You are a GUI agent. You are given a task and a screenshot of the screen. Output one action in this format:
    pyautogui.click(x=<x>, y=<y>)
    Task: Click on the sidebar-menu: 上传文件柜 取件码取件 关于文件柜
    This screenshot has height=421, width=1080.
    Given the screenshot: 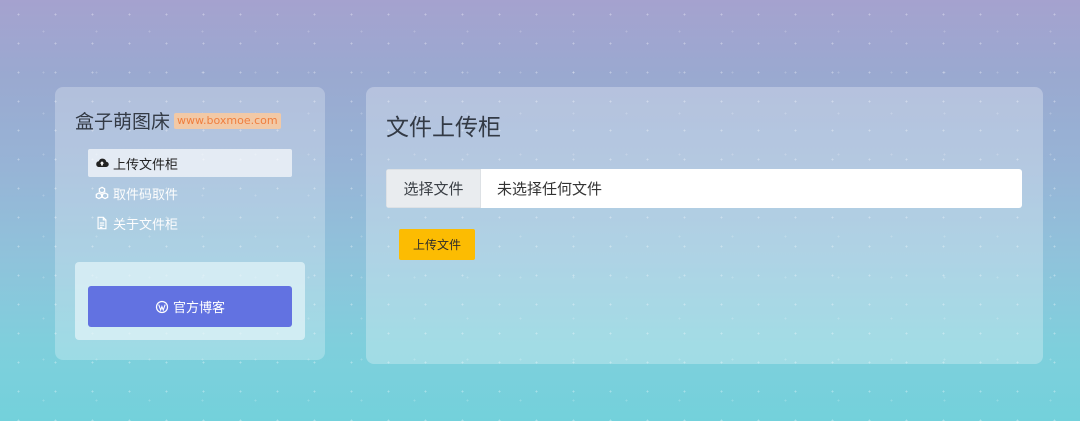 What is the action you would take?
    pyautogui.click(x=190, y=194)
    